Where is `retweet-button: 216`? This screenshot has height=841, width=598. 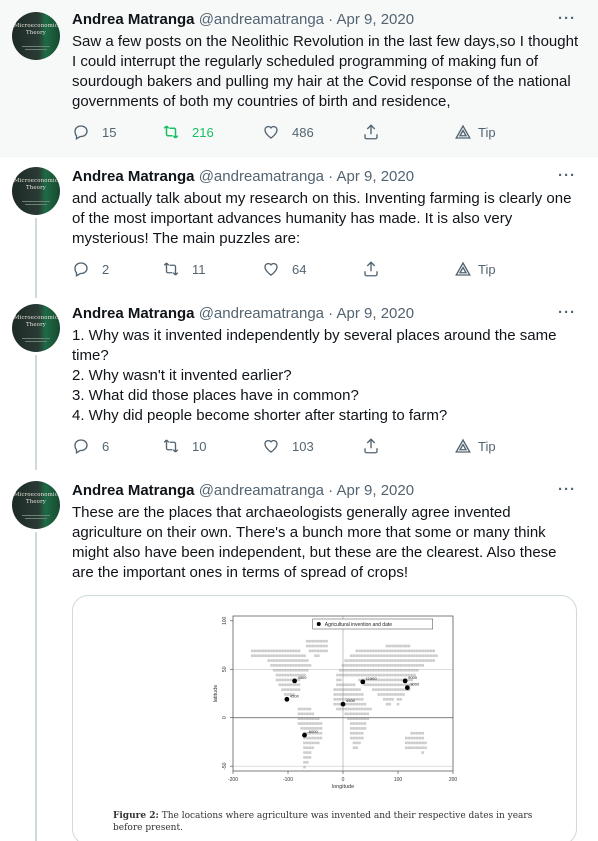
retweet-button: 216 is located at coordinates (188, 132).